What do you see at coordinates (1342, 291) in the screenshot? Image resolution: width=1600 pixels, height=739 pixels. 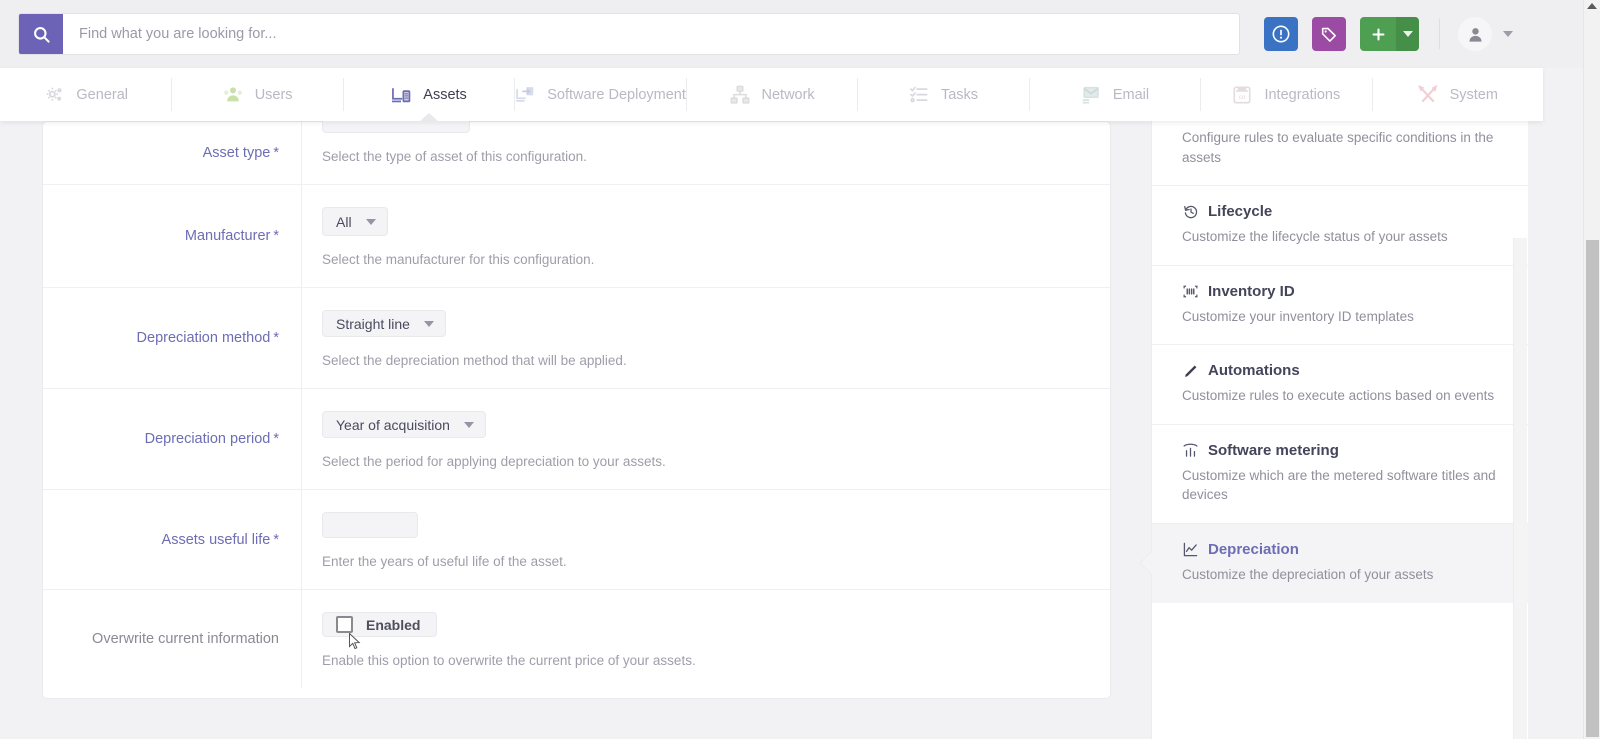 I see `sidebar-item-title: Inventory ID` at bounding box center [1342, 291].